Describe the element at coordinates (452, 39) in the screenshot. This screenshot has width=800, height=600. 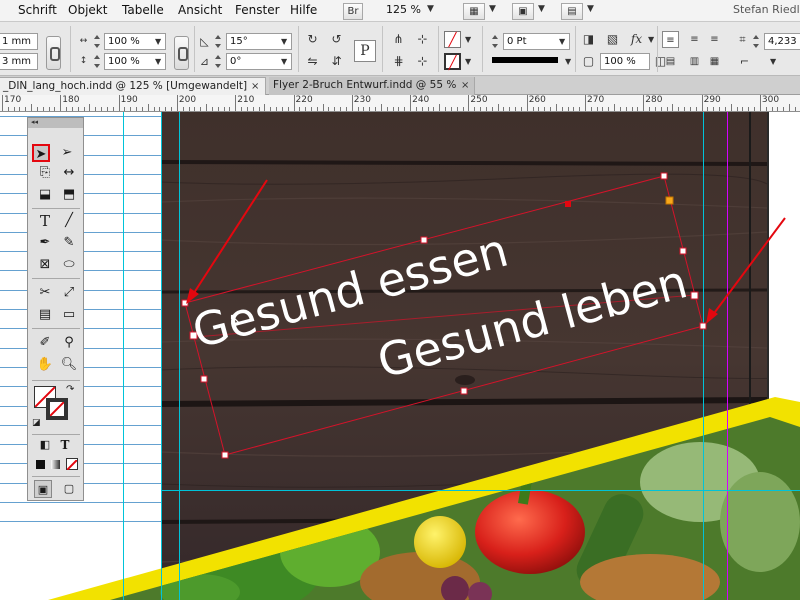
I see `fill-swatch-icon: ╱` at that location.